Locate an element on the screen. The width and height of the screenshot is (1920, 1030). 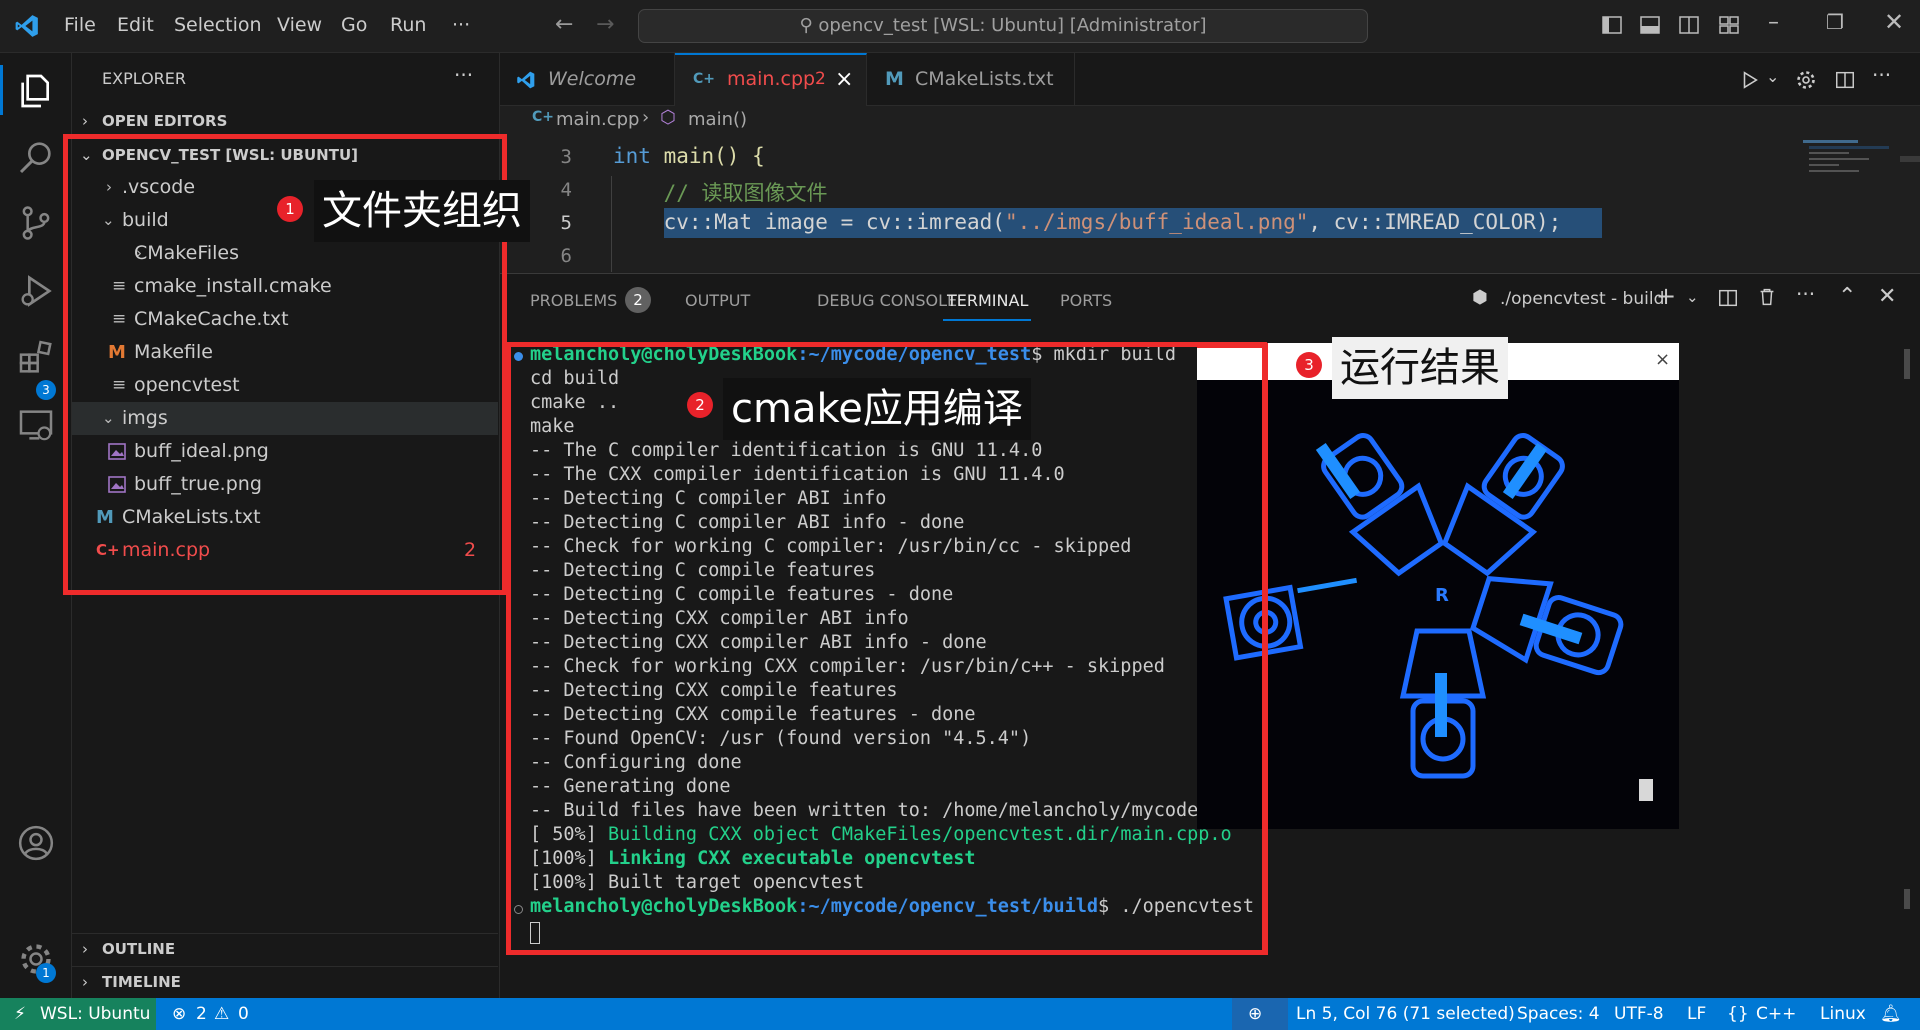
end-of-line: LF is located at coordinates (1696, 1014).